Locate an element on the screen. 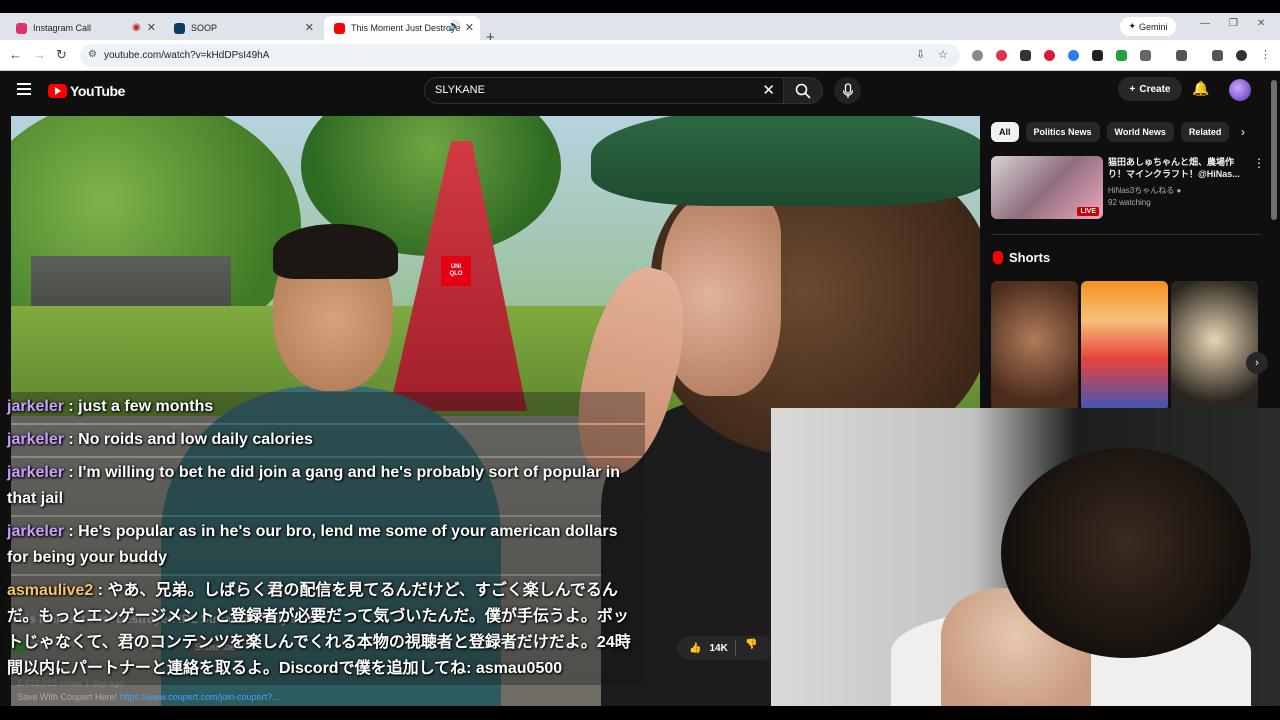 Image resolution: width=1280 pixels, height=720 pixels. maximize-icon: ❐ is located at coordinates (1233, 23).